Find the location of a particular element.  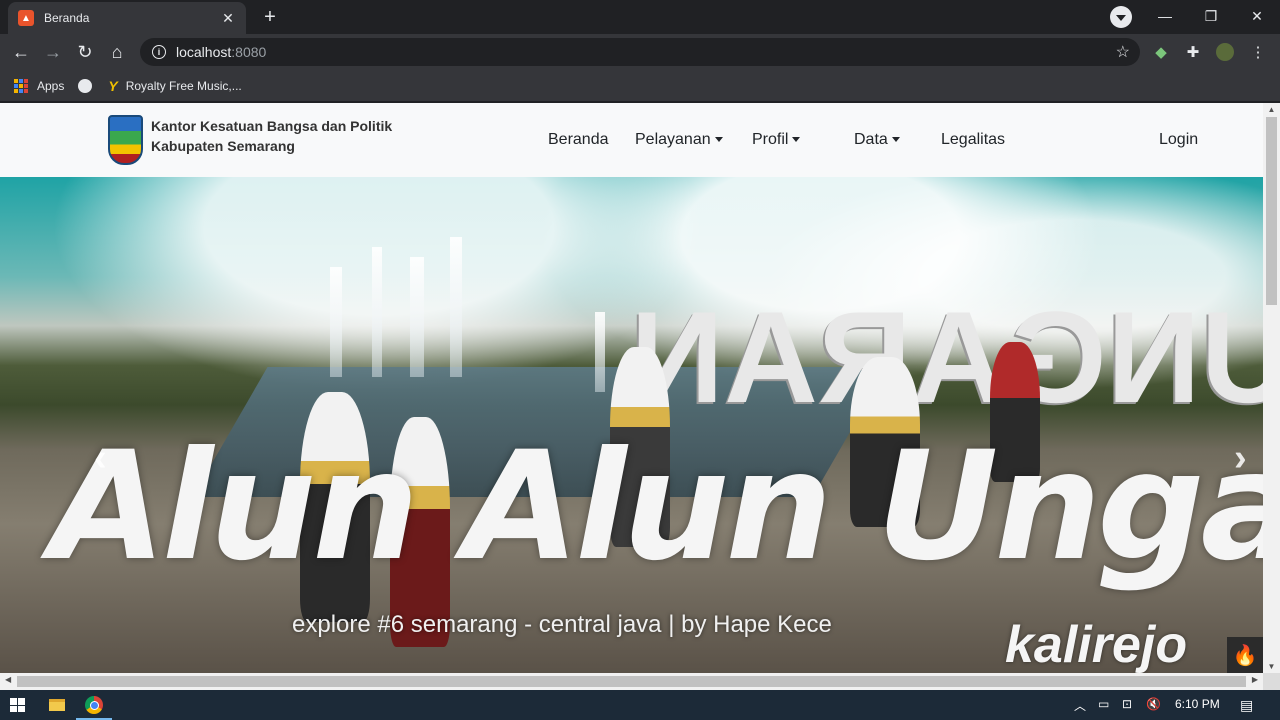

network-icon: ⊡ is located at coordinates (1127, 704).